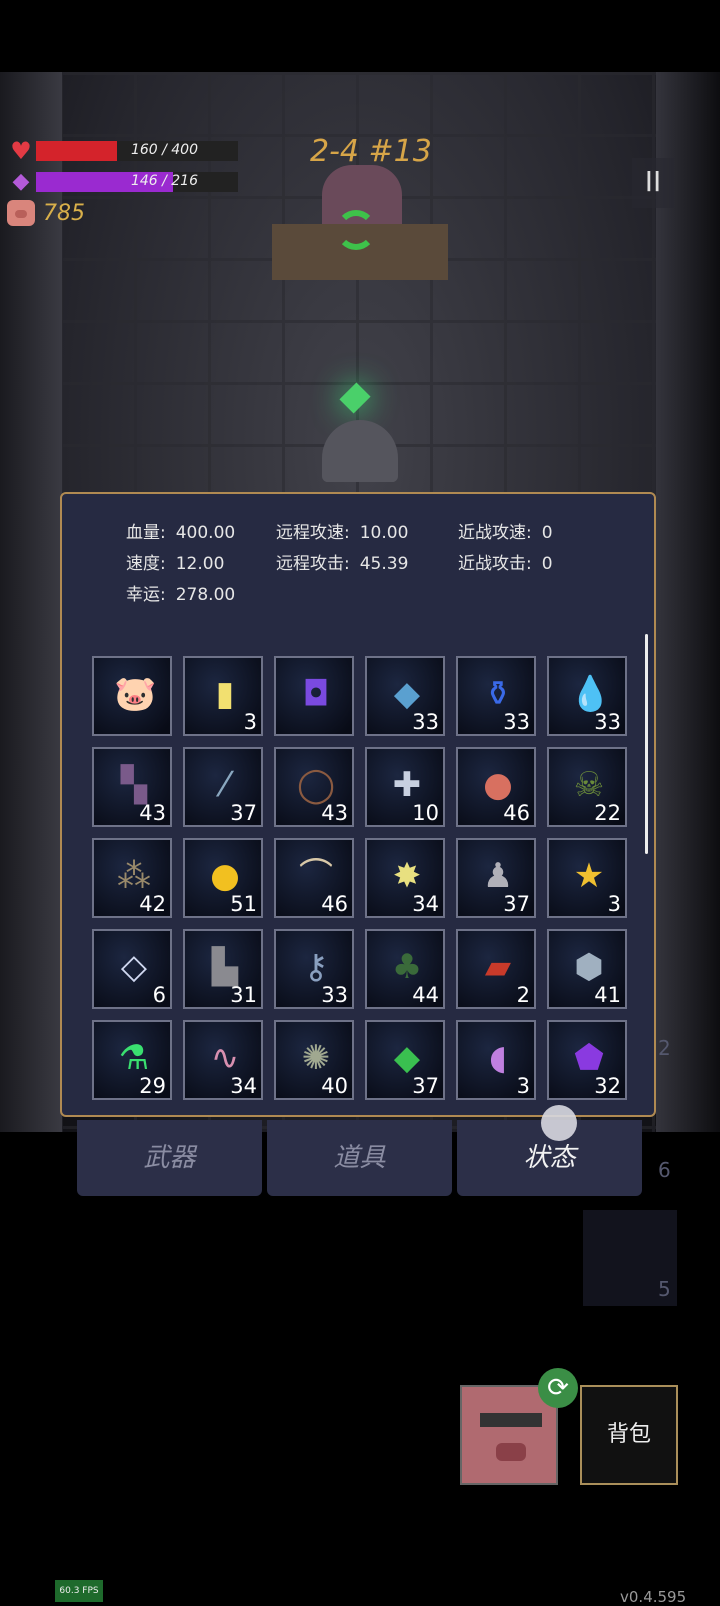 This screenshot has width=720, height=1606. I want to click on stone-icon: ⬢, so click(589, 967).